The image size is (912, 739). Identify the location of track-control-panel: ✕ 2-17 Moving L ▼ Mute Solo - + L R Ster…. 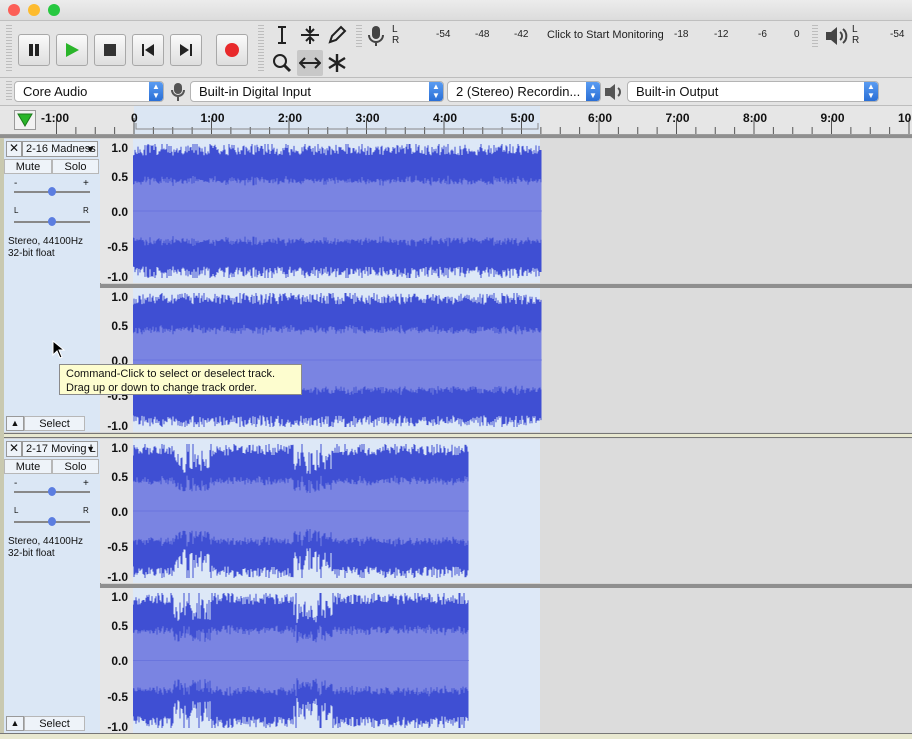
(52, 586).